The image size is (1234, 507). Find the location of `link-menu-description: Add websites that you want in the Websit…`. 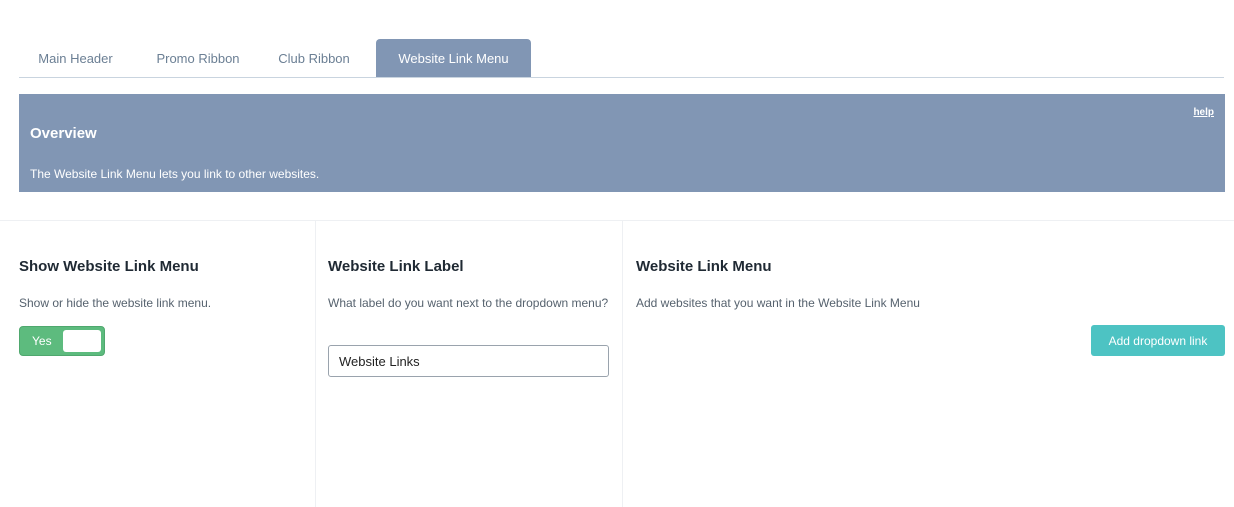

link-menu-description: Add websites that you want in the Websit… is located at coordinates (778, 303).